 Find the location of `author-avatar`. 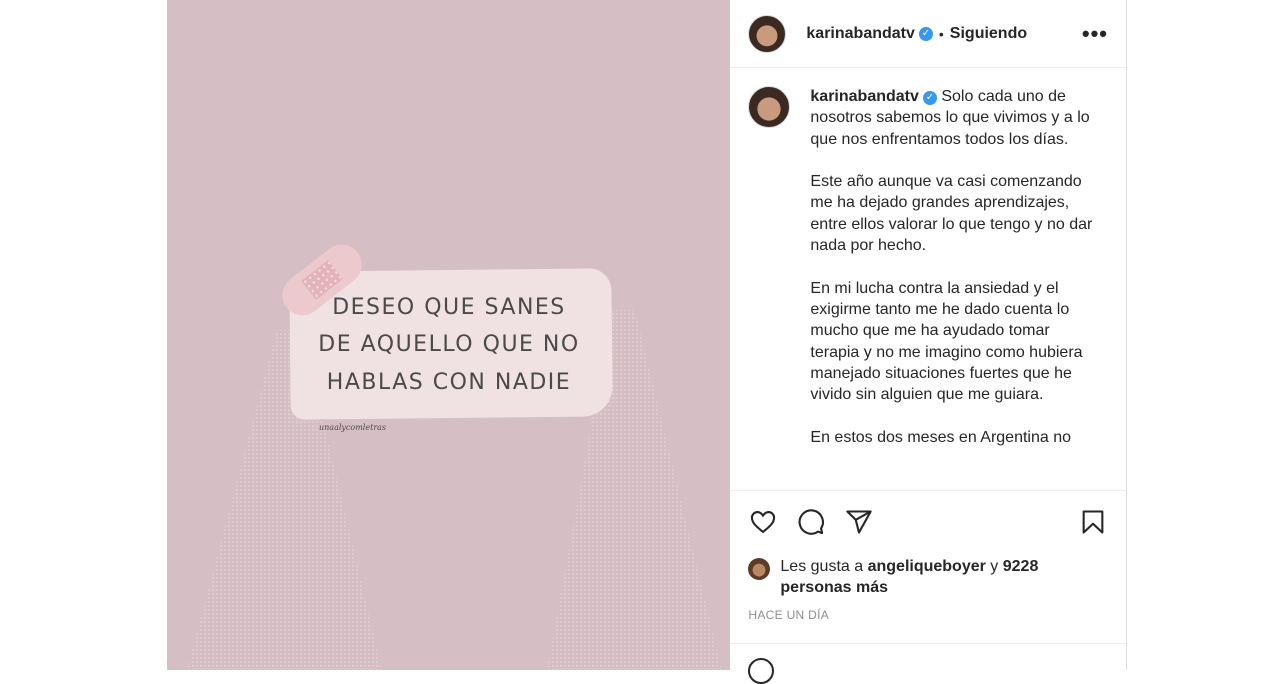

author-avatar is located at coordinates (767, 33).